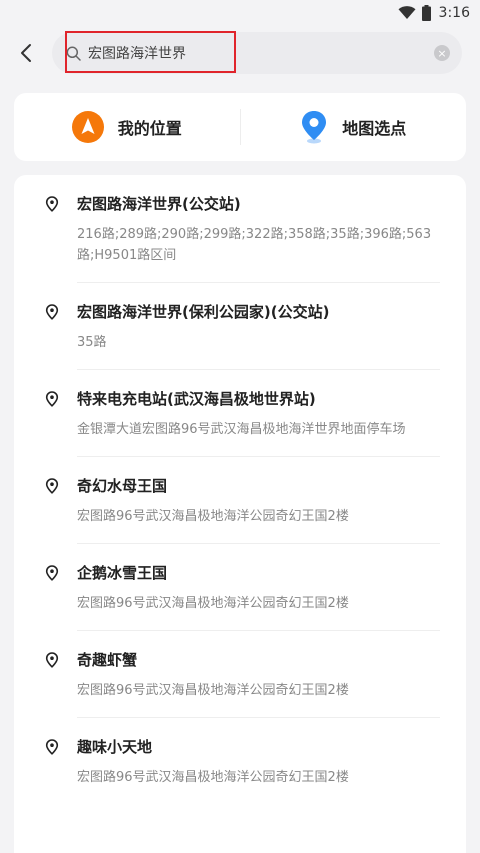 The height and width of the screenshot is (853, 480). I want to click on chevron-left-icon, so click(26, 53).